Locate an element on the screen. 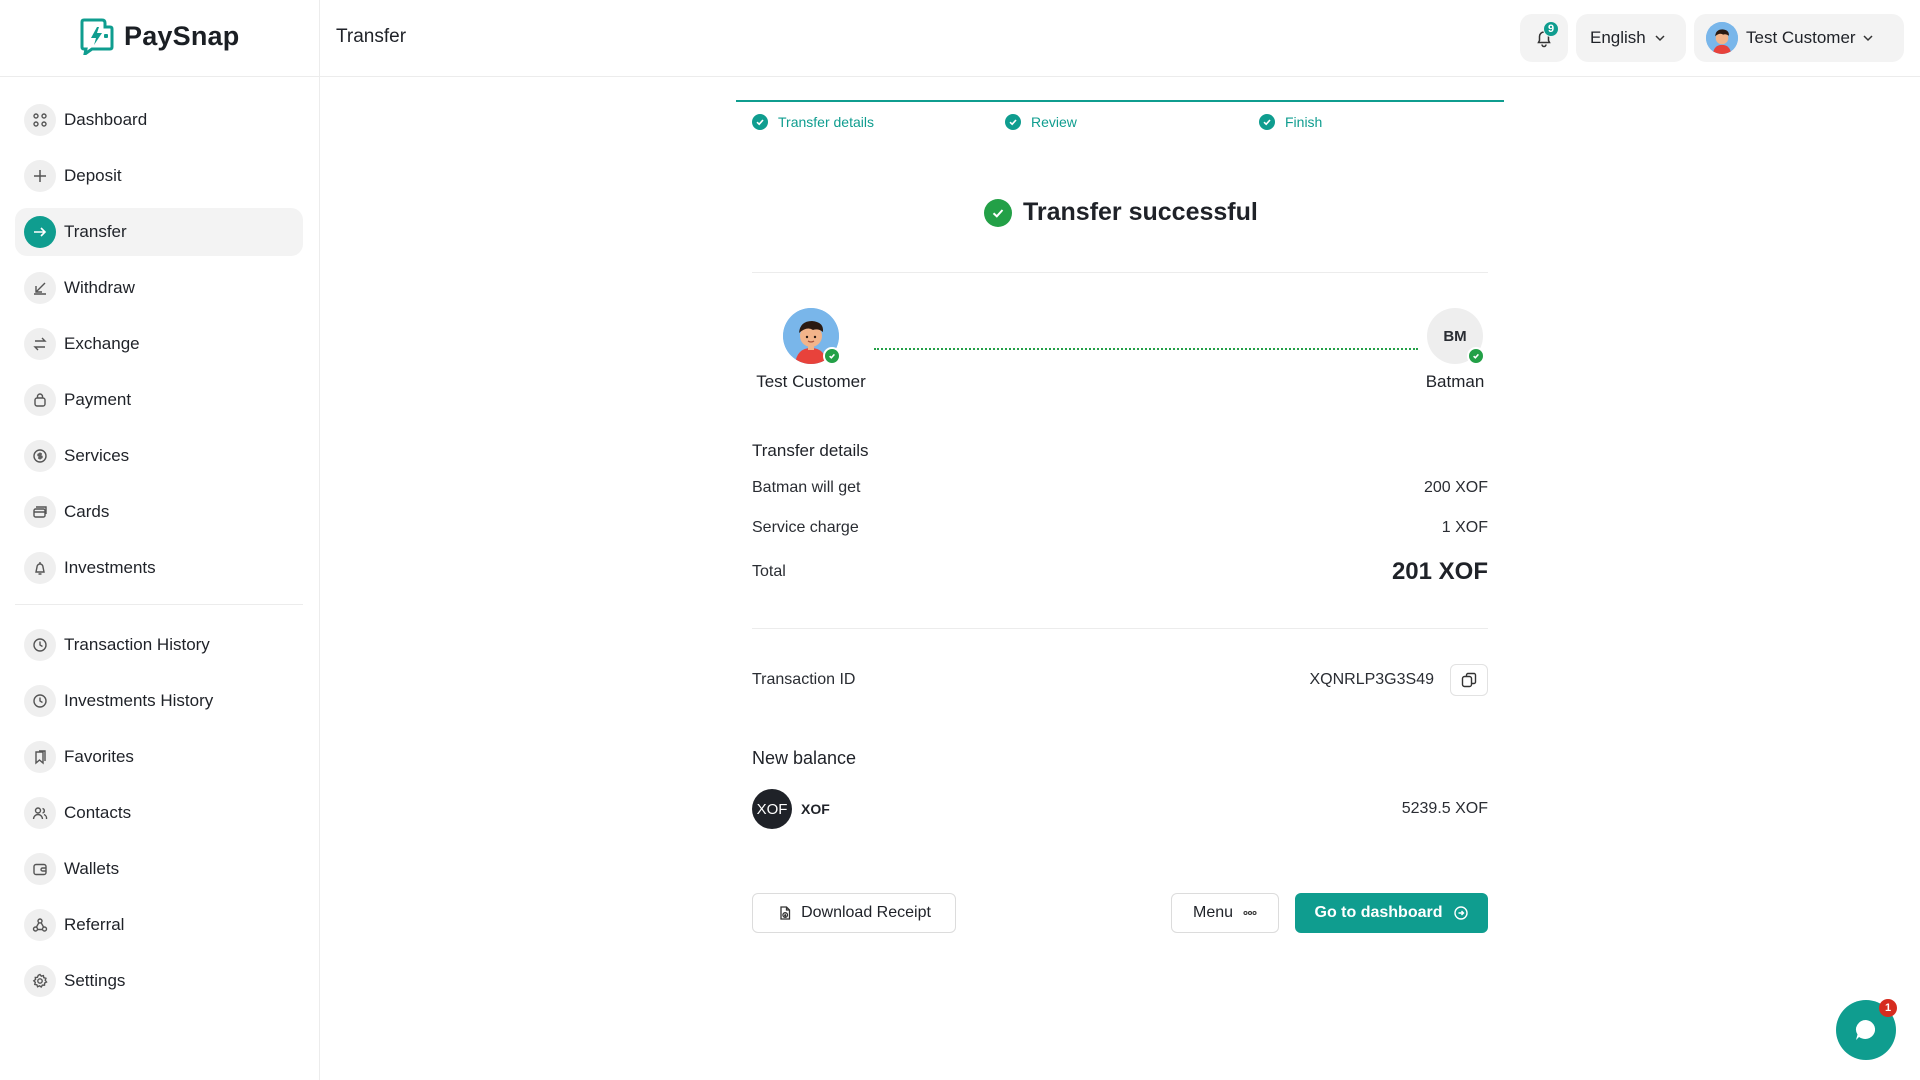 This screenshot has width=1920, height=1080. sidebar-item-label: Referral is located at coordinates (94, 924).